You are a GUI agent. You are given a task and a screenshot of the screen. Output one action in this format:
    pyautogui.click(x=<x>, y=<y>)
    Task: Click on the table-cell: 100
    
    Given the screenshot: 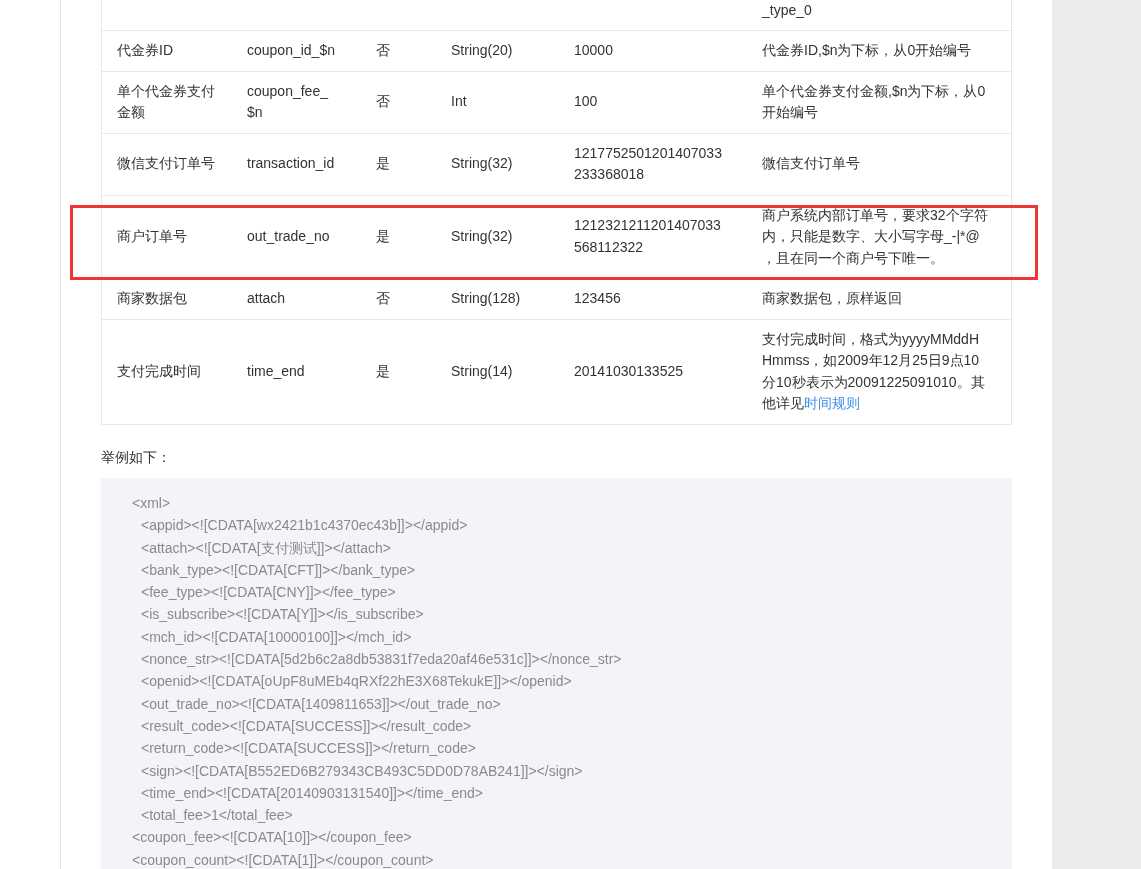 What is the action you would take?
    pyautogui.click(x=653, y=102)
    